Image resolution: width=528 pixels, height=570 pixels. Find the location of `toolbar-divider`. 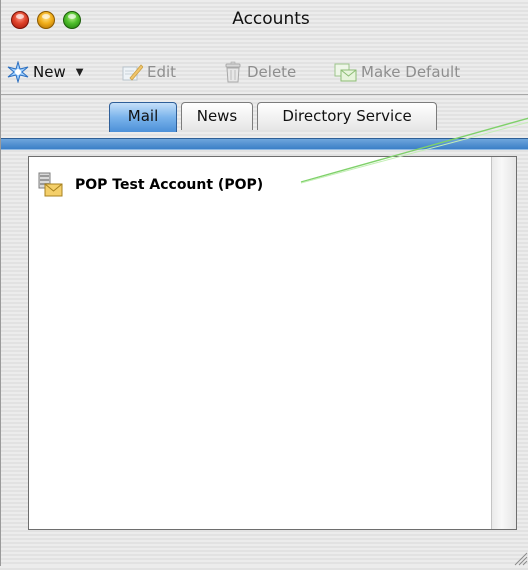

toolbar-divider is located at coordinates (264, 94).